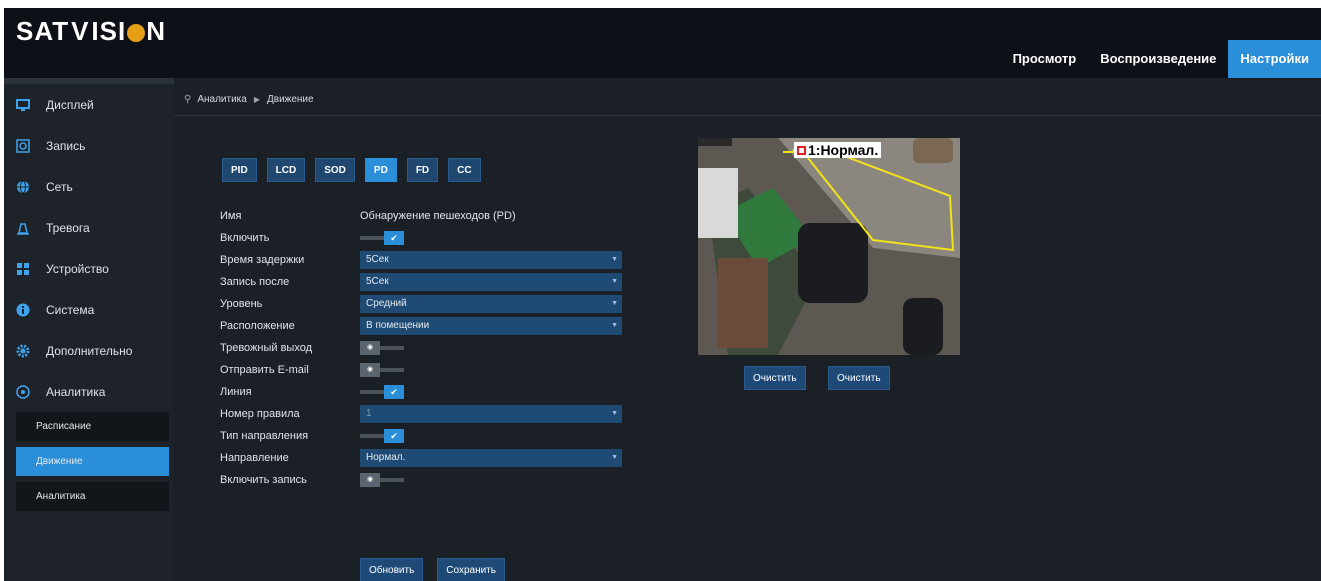  I want to click on alarm-out-toggle: ◉, so click(382, 348).